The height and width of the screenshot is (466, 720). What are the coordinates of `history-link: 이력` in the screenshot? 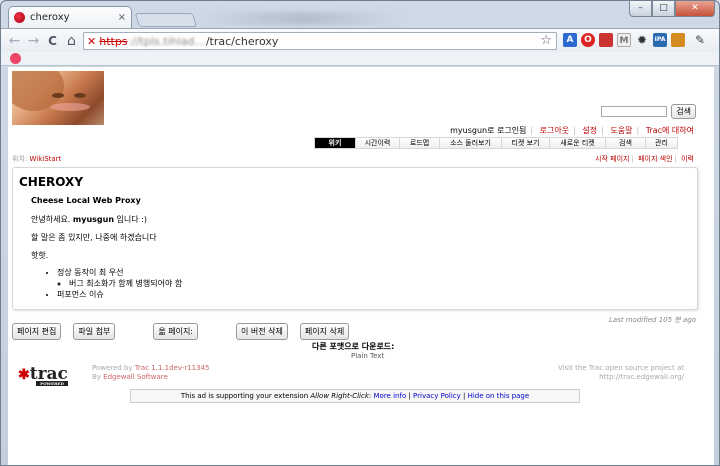 It's located at (687, 159).